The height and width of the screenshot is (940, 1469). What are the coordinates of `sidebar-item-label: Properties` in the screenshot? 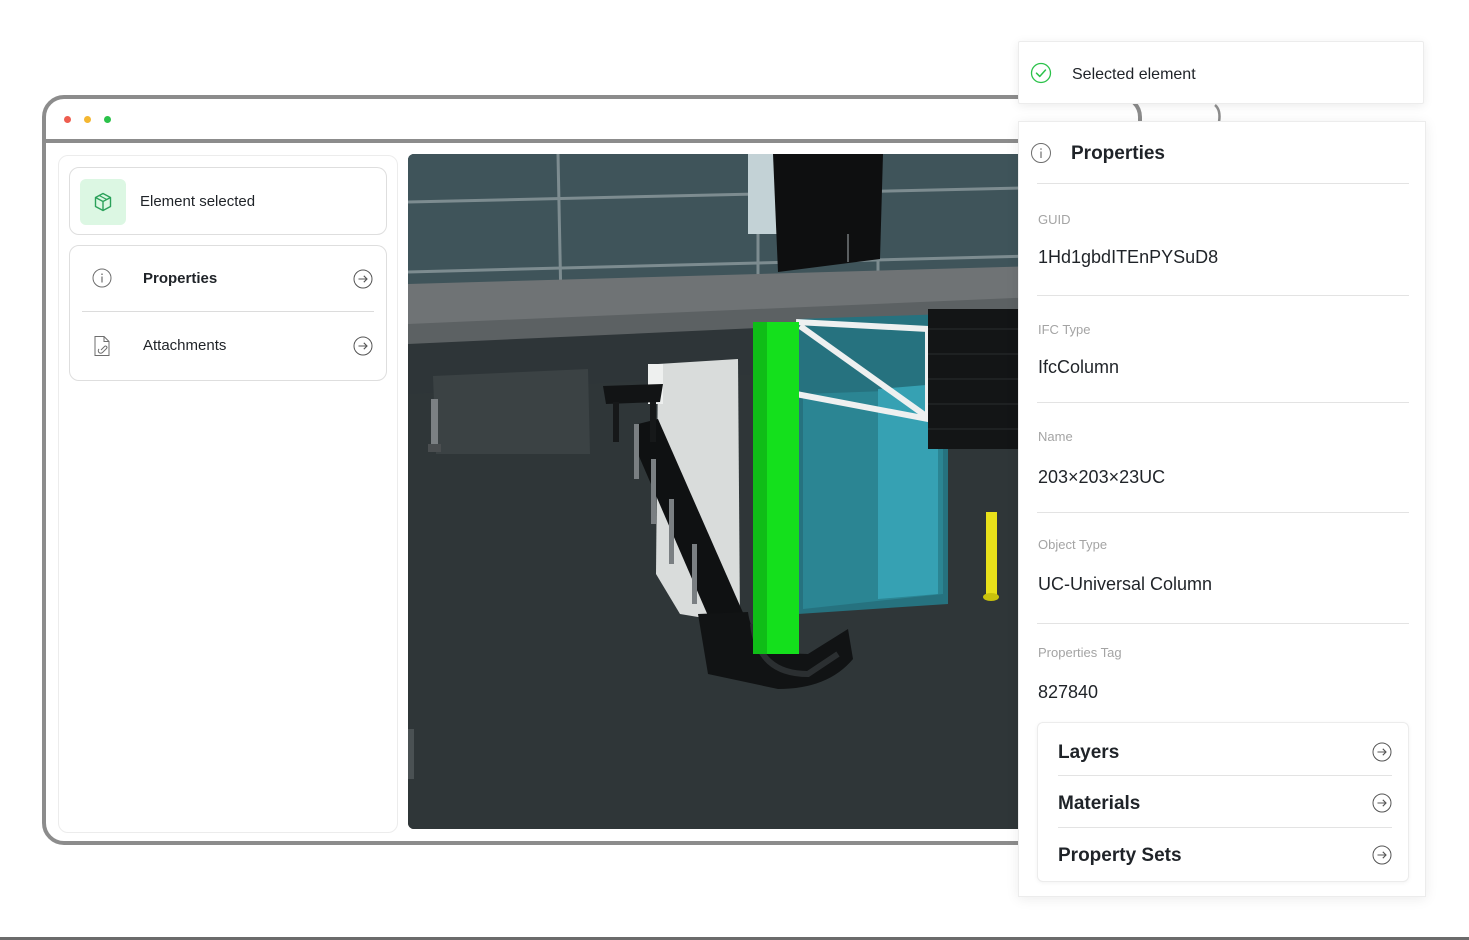 It's located at (180, 278).